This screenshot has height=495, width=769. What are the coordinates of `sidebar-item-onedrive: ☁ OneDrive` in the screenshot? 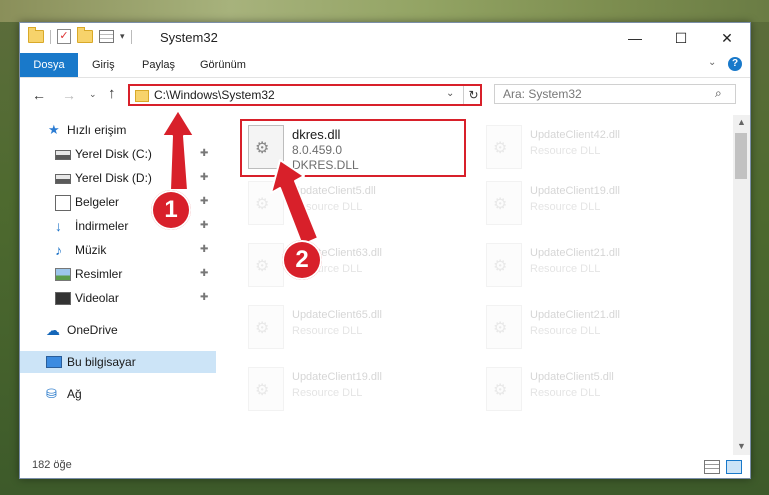 It's located at (118, 330).